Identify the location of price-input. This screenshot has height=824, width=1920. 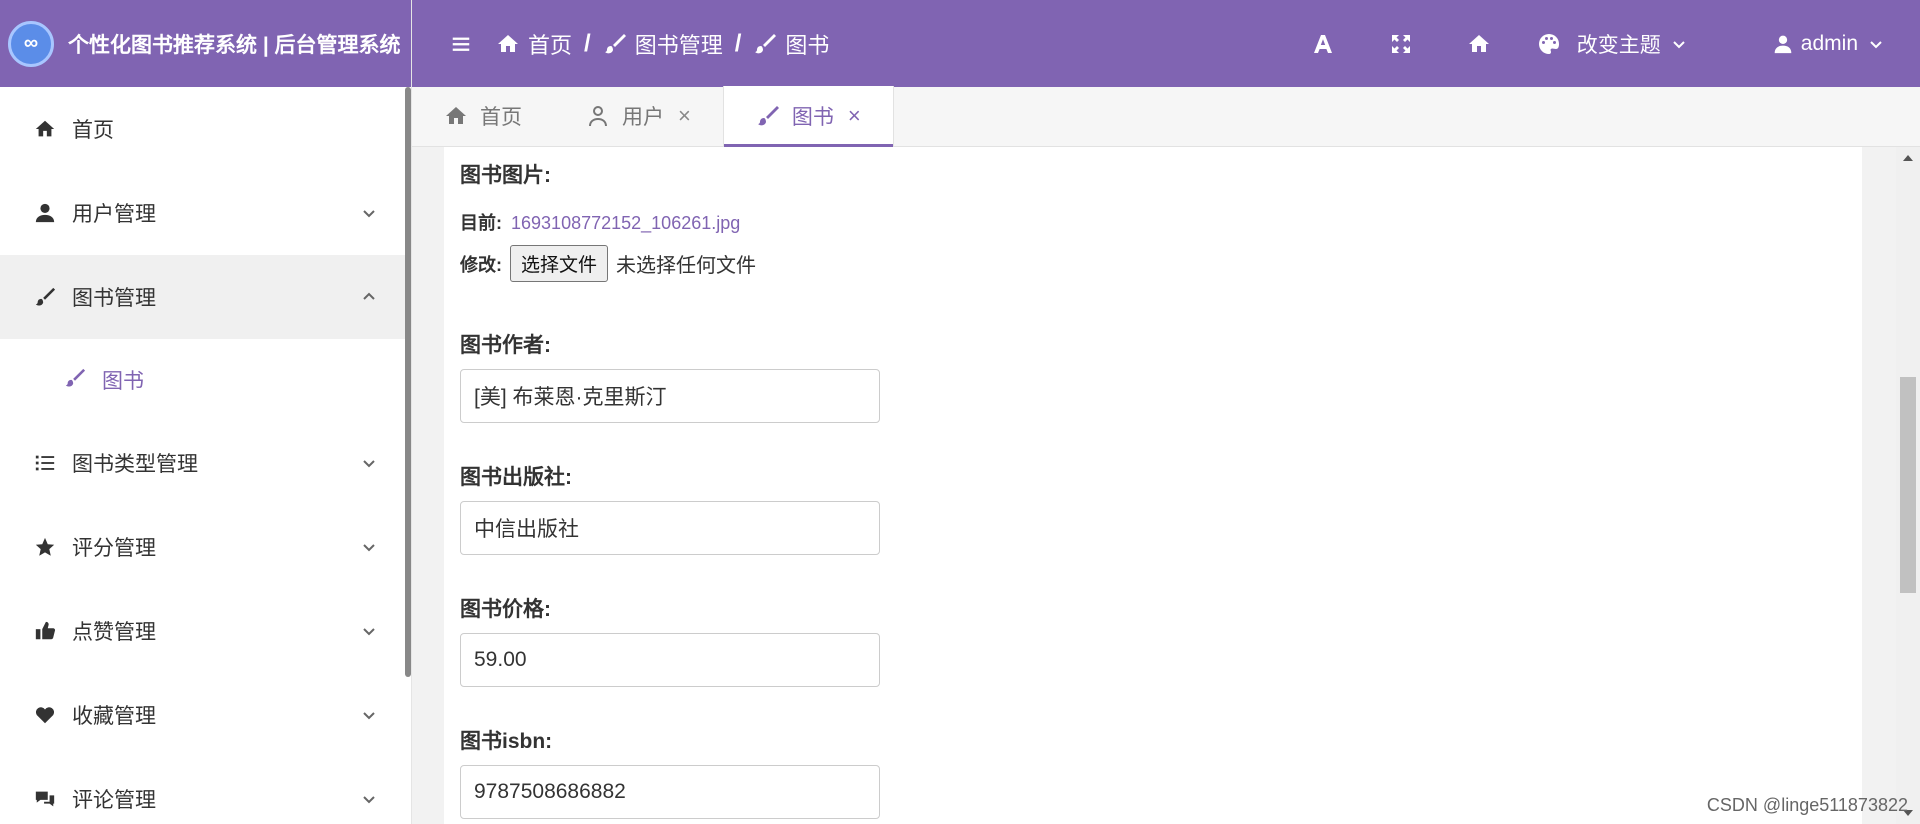
(670, 660).